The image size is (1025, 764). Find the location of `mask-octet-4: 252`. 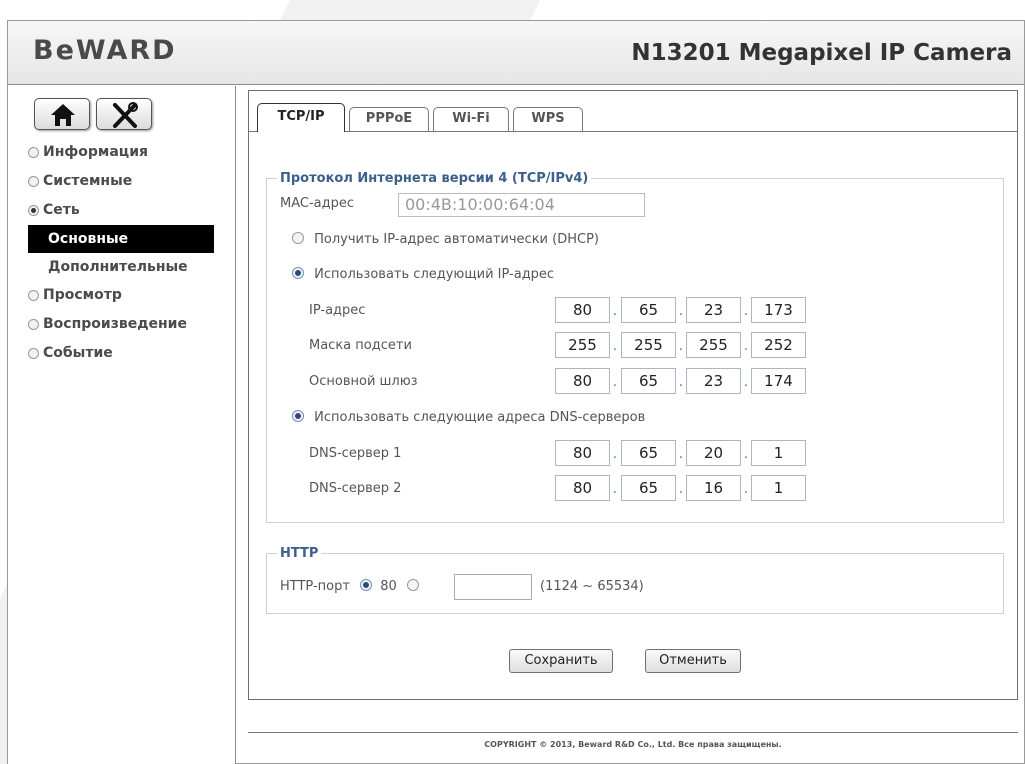

mask-octet-4: 252 is located at coordinates (778, 345).